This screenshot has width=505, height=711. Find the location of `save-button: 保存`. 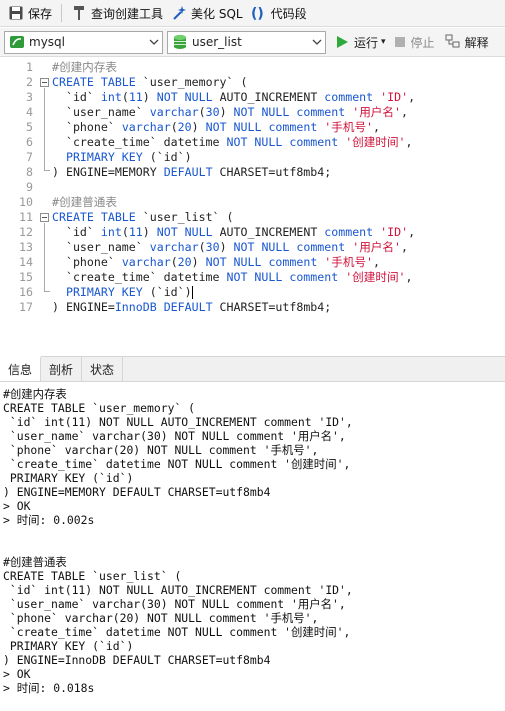

save-button: 保存 is located at coordinates (30, 13).